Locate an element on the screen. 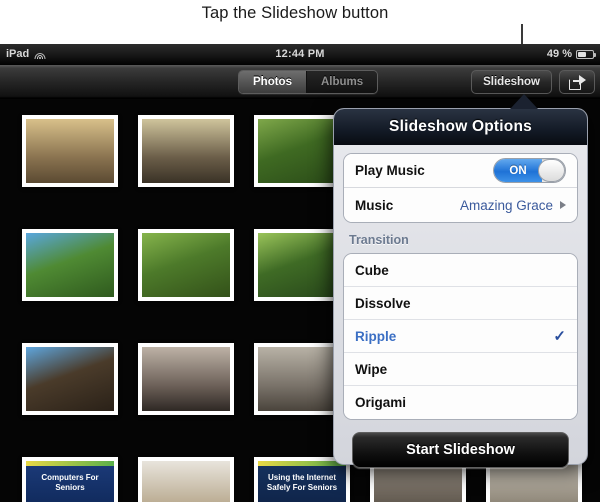 Image resolution: width=600 pixels, height=502 pixels. covered-bridge is located at coordinates (70, 379).